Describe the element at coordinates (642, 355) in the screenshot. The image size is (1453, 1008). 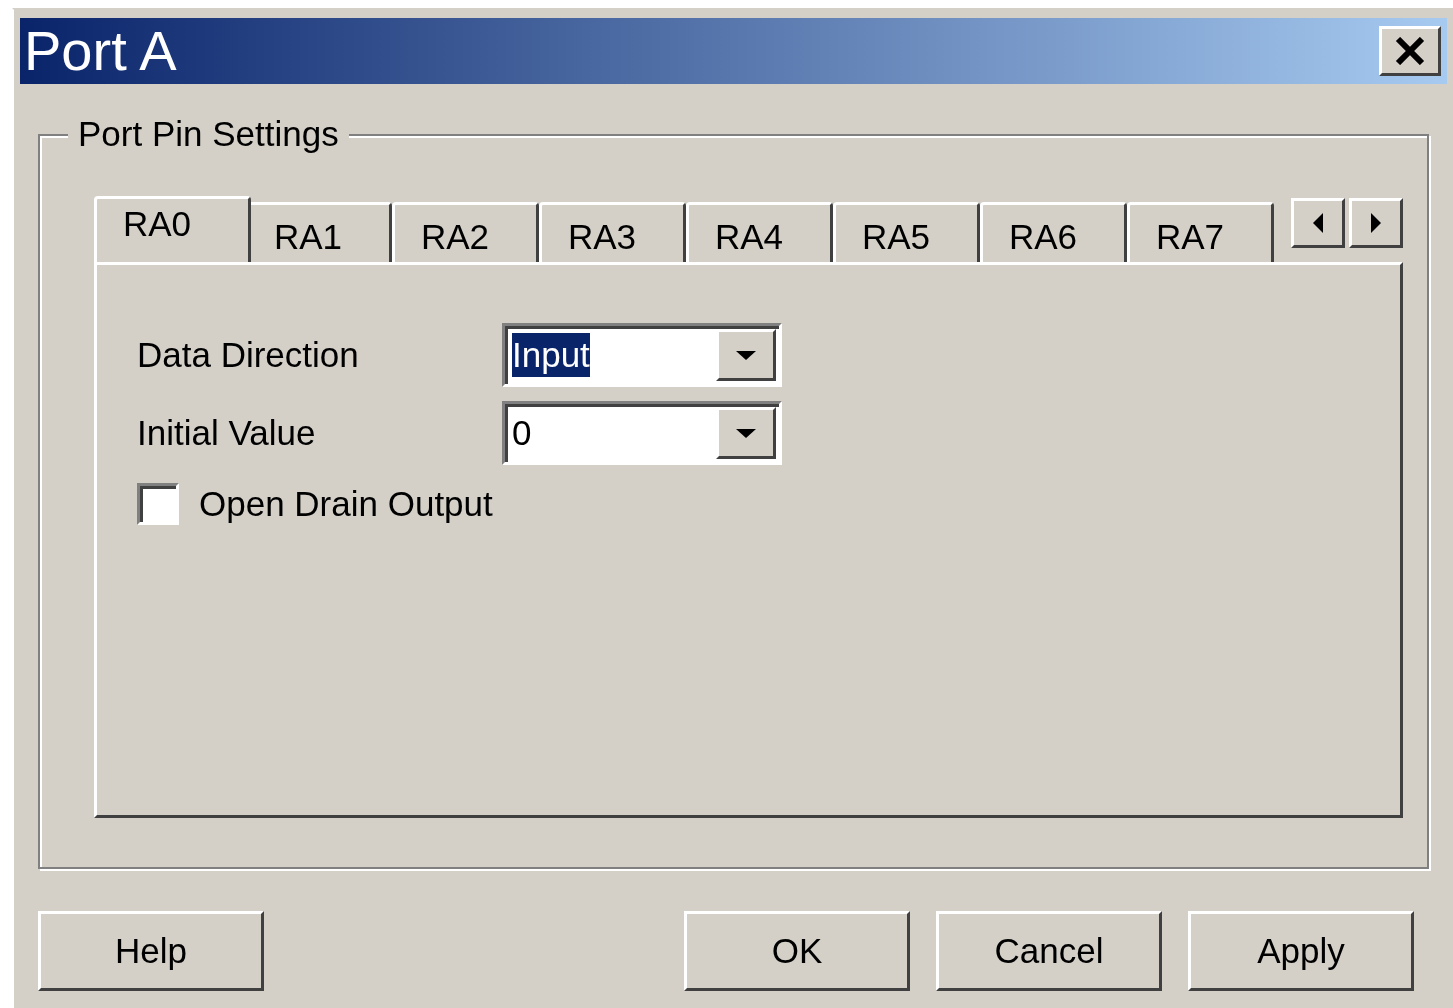
I see `dropdown-field: Input` at that location.